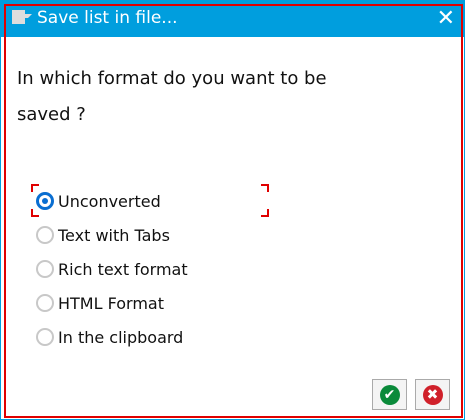 Image resolution: width=465 pixels, height=420 pixels. I want to click on close-icon: ✕, so click(446, 18).